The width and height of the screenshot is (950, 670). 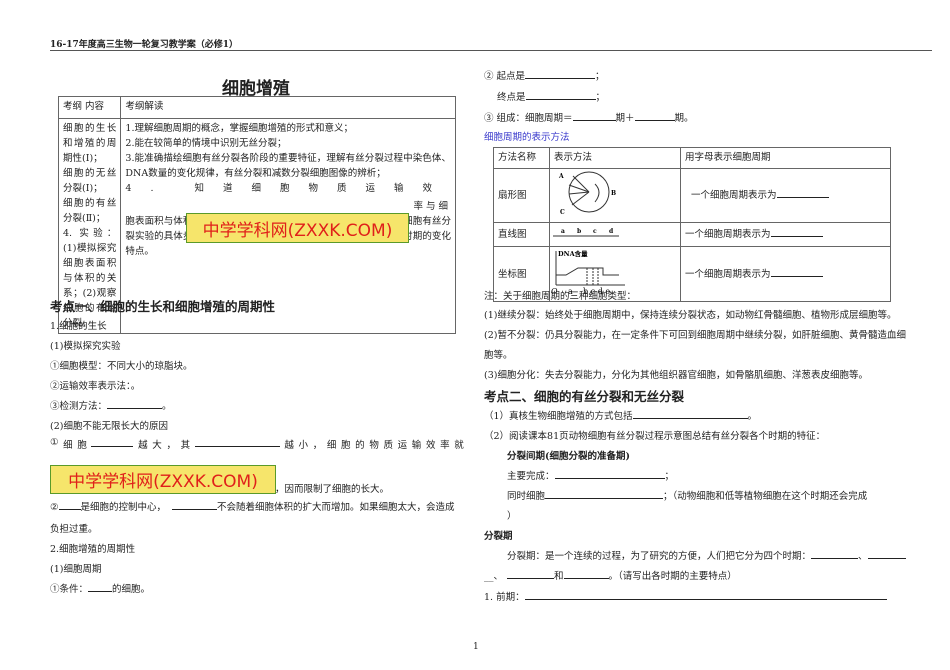 I want to click on content-line: 细胞的无丝分裂(Ⅰ)；, so click(x=90, y=181).